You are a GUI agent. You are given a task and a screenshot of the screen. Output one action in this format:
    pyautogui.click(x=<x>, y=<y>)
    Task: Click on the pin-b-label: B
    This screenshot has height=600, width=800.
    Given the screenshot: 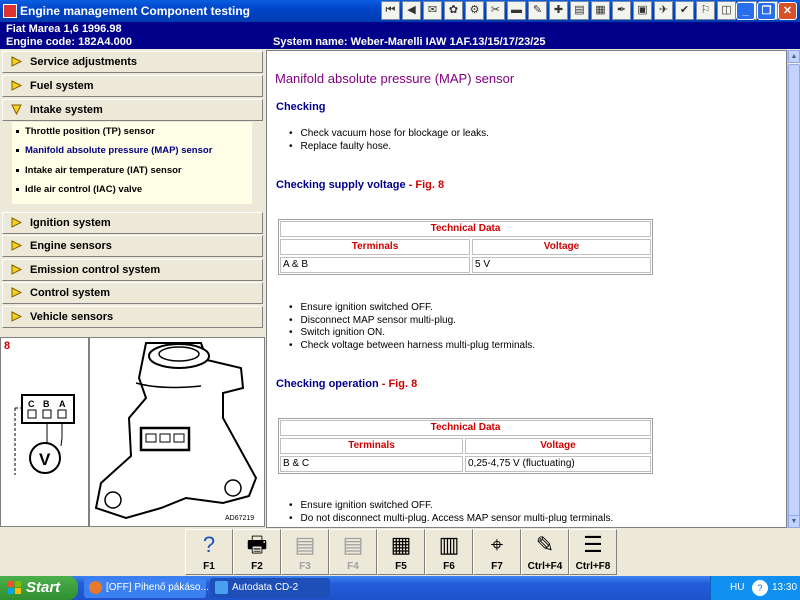 What is the action you would take?
    pyautogui.click(x=46, y=404)
    